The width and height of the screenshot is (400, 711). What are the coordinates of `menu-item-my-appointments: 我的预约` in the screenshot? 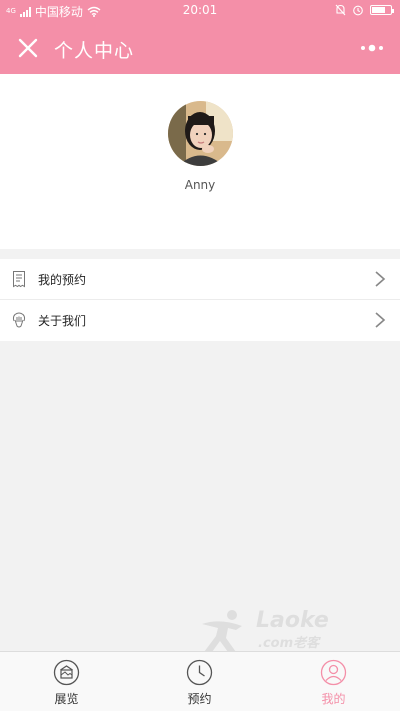 It's located at (200, 279).